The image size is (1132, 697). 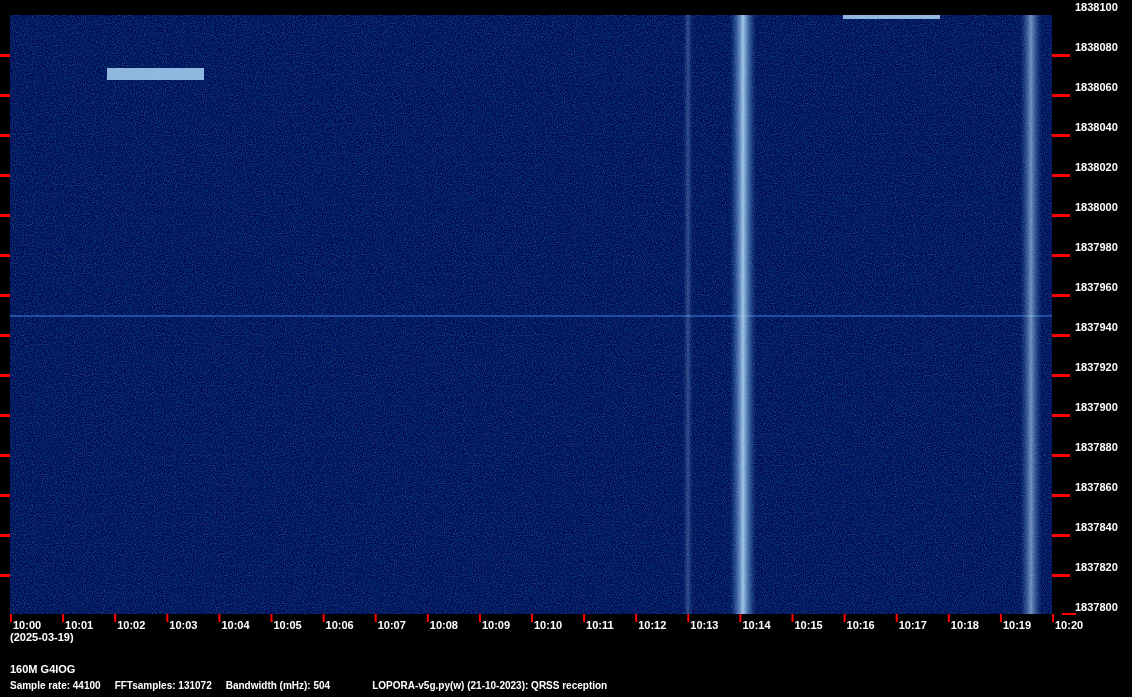 What do you see at coordinates (912, 625) in the screenshot?
I see `time-label: 10:17` at bounding box center [912, 625].